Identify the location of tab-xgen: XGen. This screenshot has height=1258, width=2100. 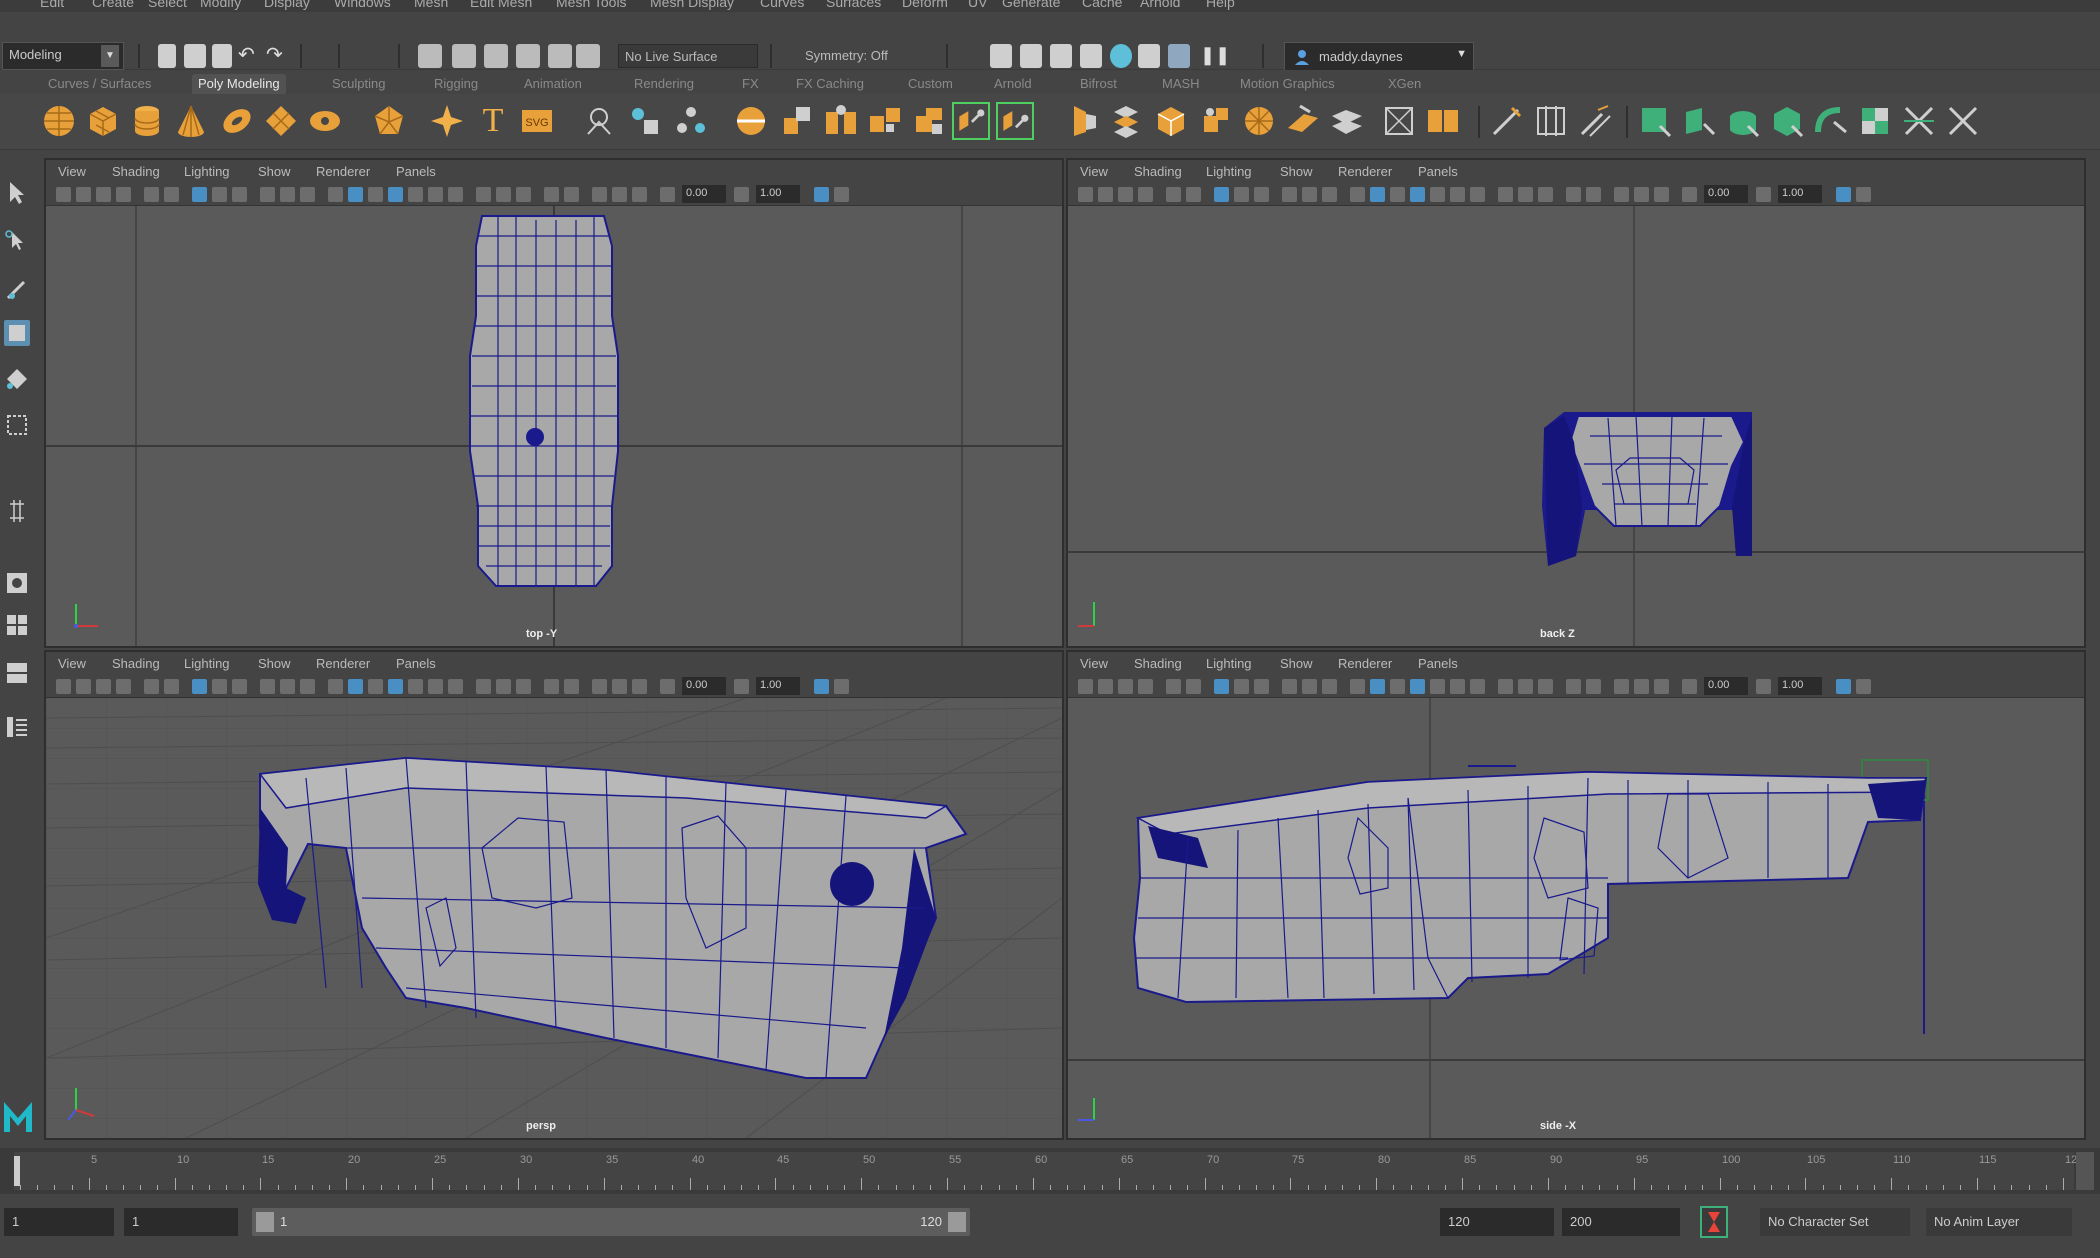
(1404, 84).